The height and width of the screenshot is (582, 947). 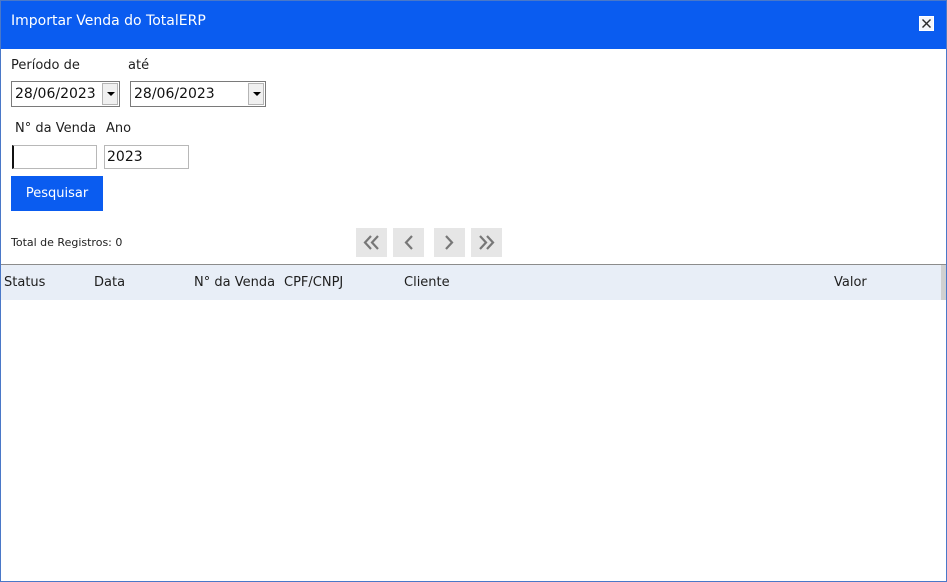 What do you see at coordinates (54, 157) in the screenshot?
I see `sale-number-input` at bounding box center [54, 157].